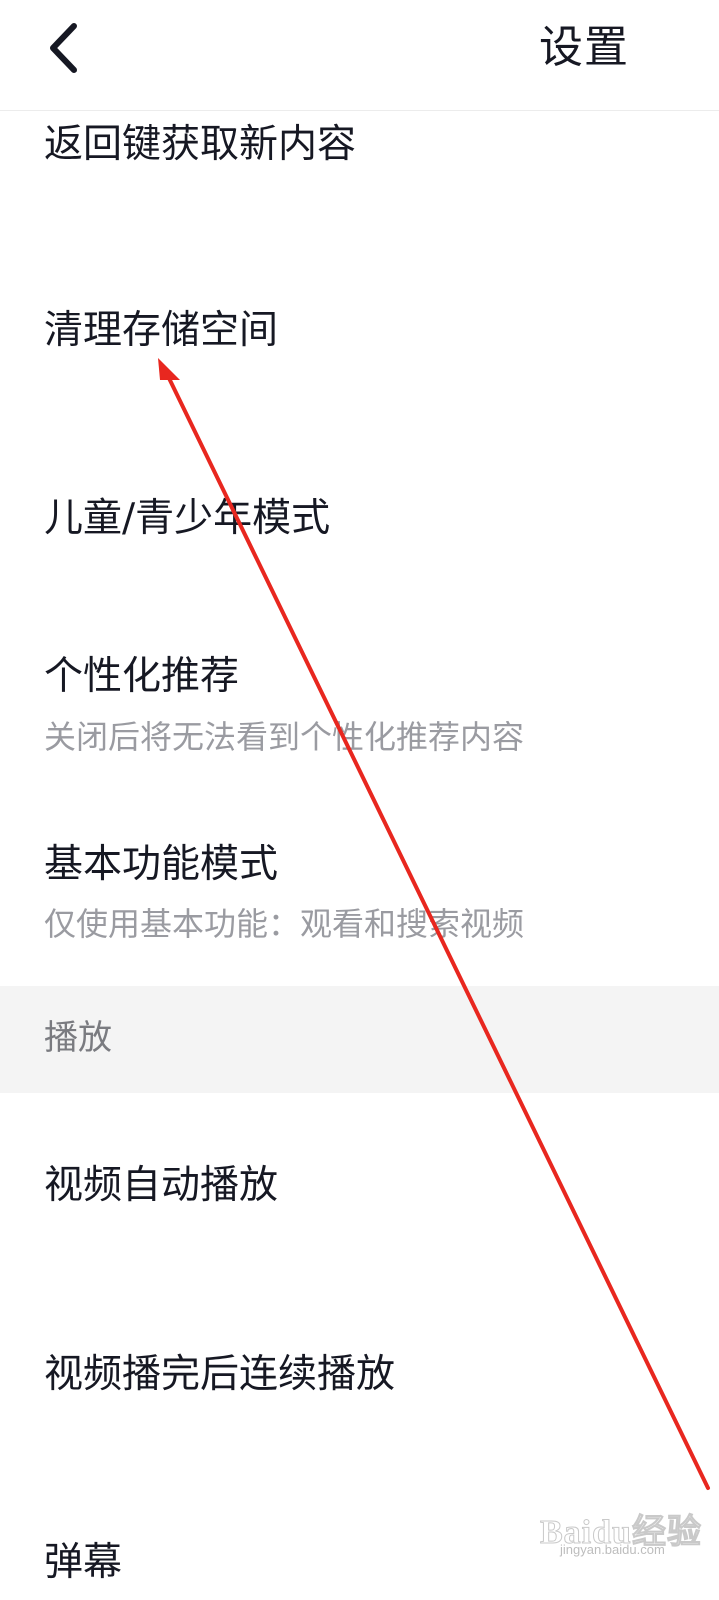 Image resolution: width=719 pixels, height=1600 pixels. Describe the element at coordinates (78, 1038) in the screenshot. I see `section-title: 播放` at that location.